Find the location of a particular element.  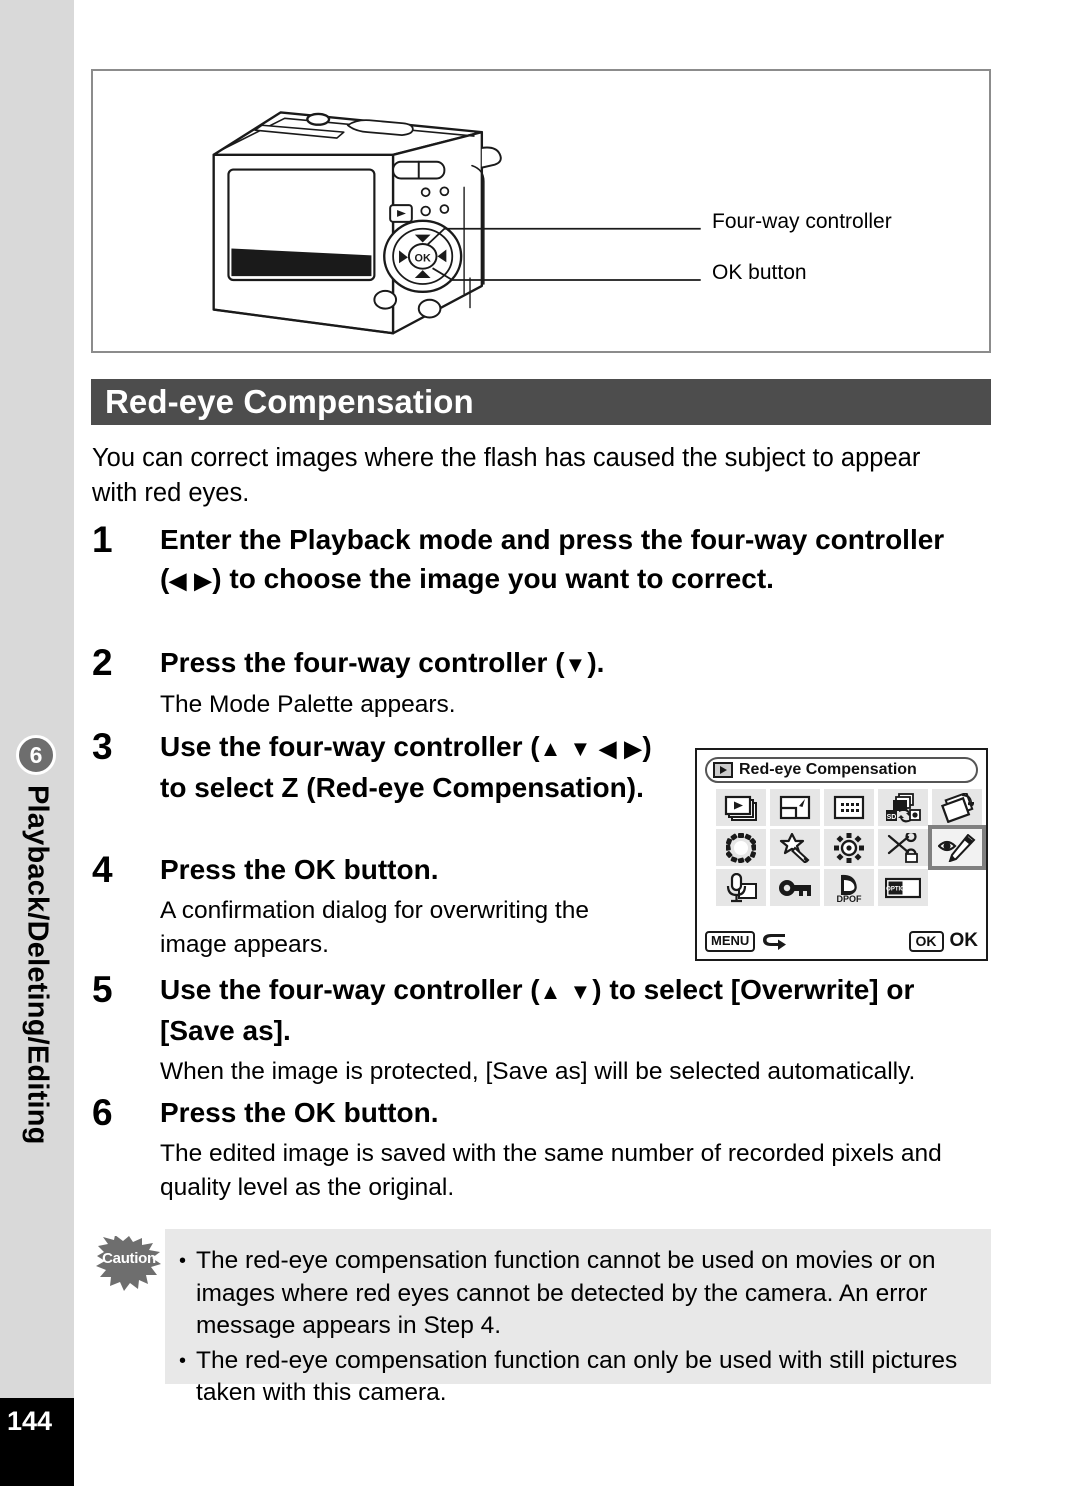

mode-palette-title: Red-eye Compensation is located at coordinates (828, 769).